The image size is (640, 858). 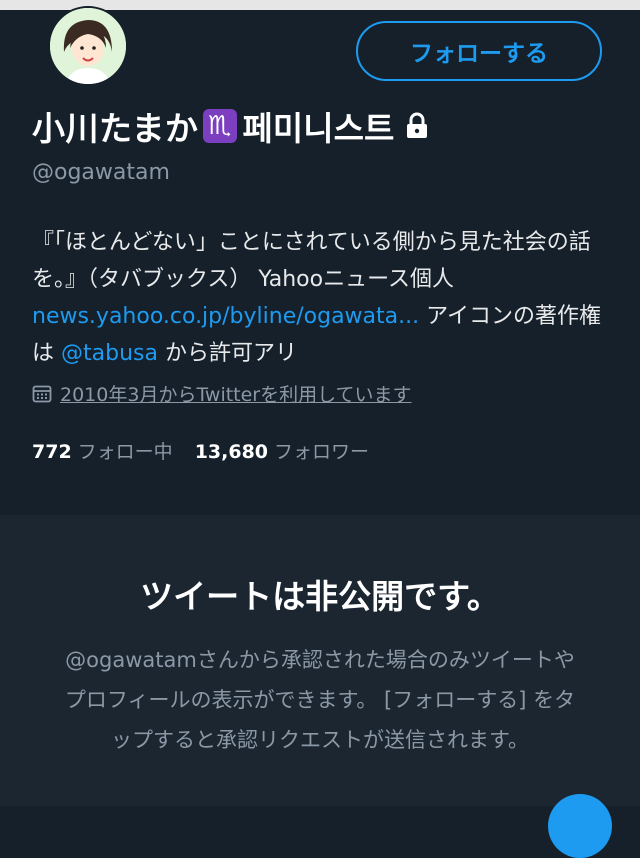 I want to click on user-handle: @ogawatam, so click(x=101, y=172).